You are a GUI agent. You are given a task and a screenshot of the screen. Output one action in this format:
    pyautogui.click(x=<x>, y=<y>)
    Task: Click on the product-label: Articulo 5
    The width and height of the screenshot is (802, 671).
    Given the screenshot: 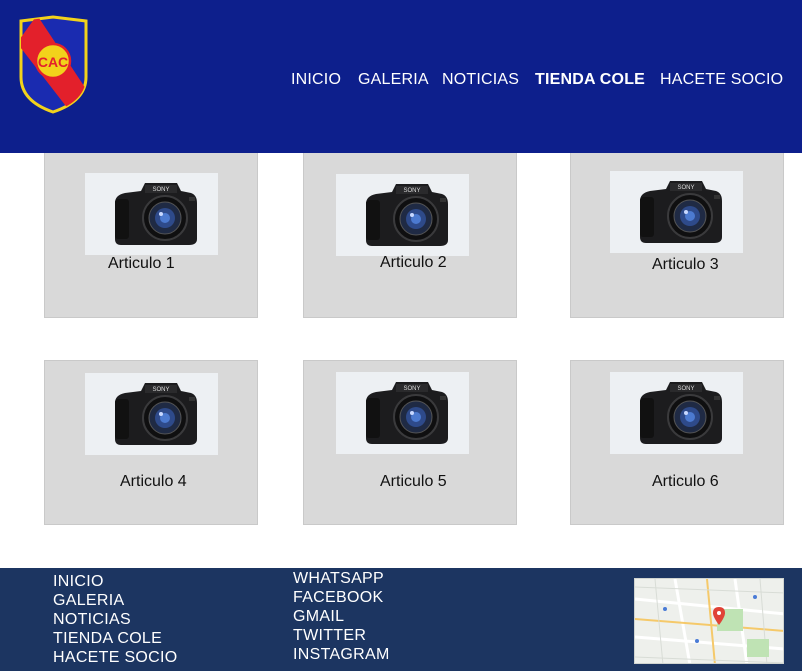 What is the action you would take?
    pyautogui.click(x=413, y=481)
    